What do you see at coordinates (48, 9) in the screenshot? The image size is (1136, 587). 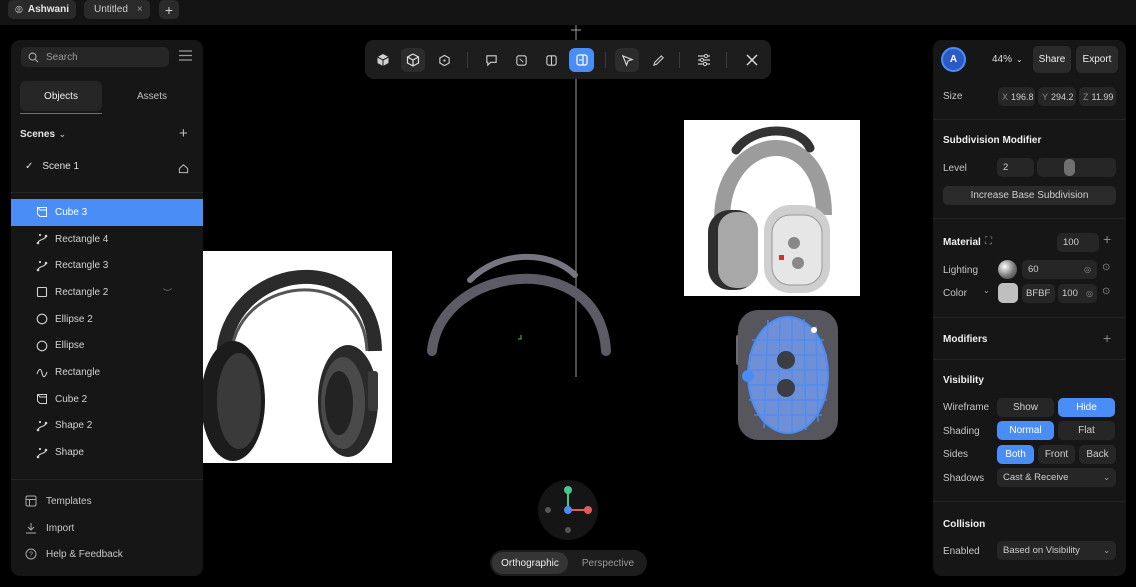 I see `user-name: Ashwani` at bounding box center [48, 9].